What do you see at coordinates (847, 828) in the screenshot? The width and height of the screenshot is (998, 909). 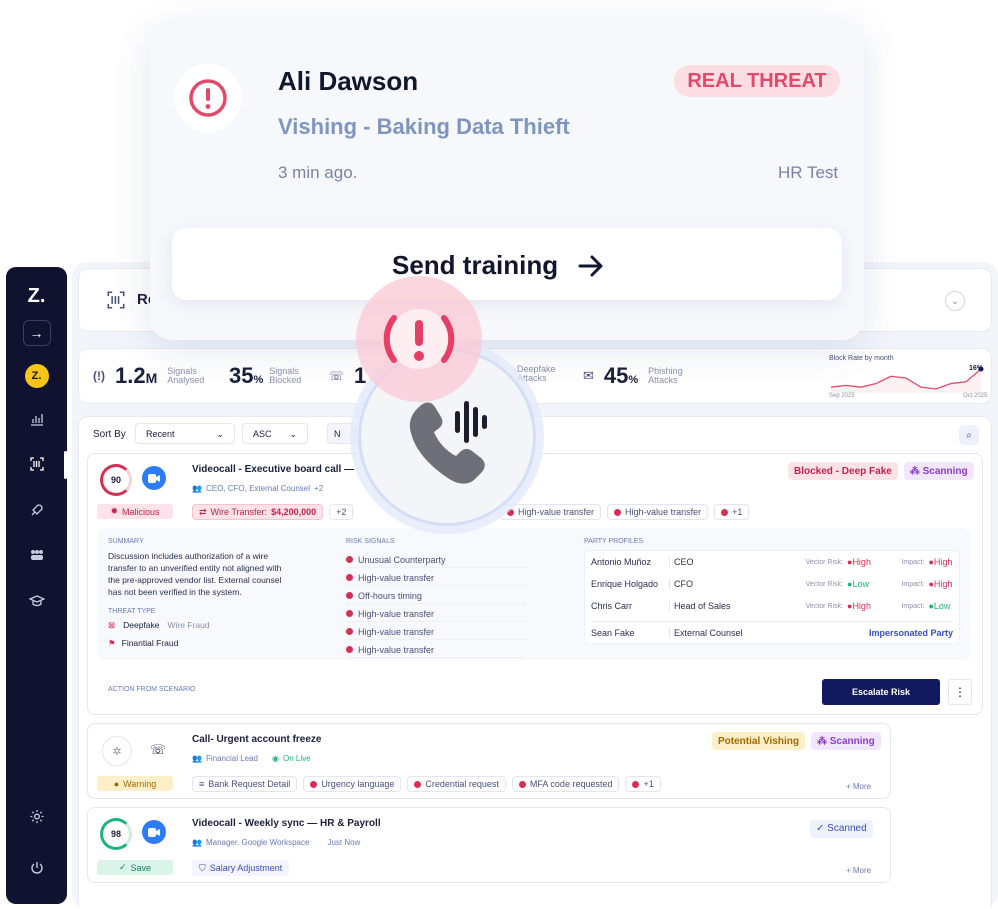 I see `scanned-badge: Scanned` at bounding box center [847, 828].